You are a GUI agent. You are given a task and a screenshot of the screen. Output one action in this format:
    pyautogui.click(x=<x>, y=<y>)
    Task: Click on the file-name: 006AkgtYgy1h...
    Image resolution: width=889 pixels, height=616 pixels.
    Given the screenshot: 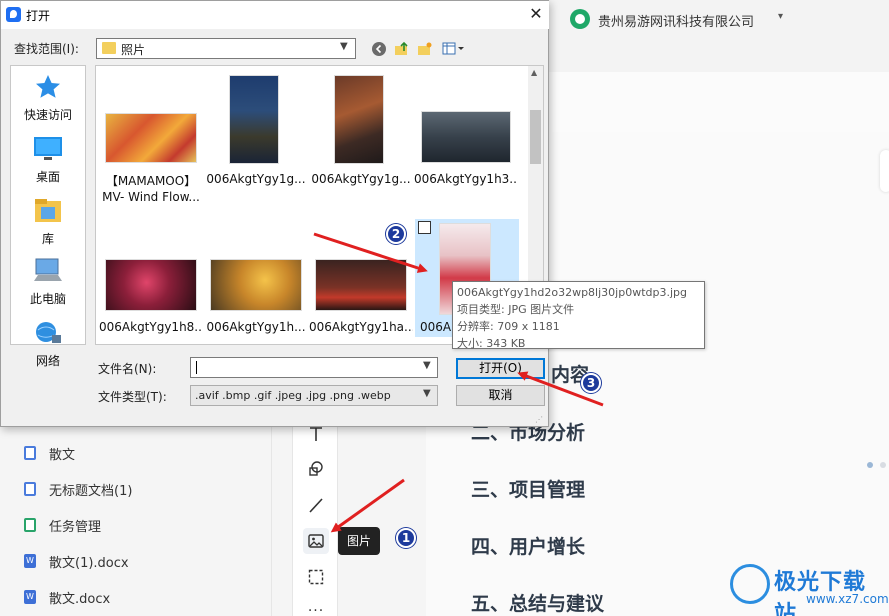 What is the action you would take?
    pyautogui.click(x=256, y=327)
    